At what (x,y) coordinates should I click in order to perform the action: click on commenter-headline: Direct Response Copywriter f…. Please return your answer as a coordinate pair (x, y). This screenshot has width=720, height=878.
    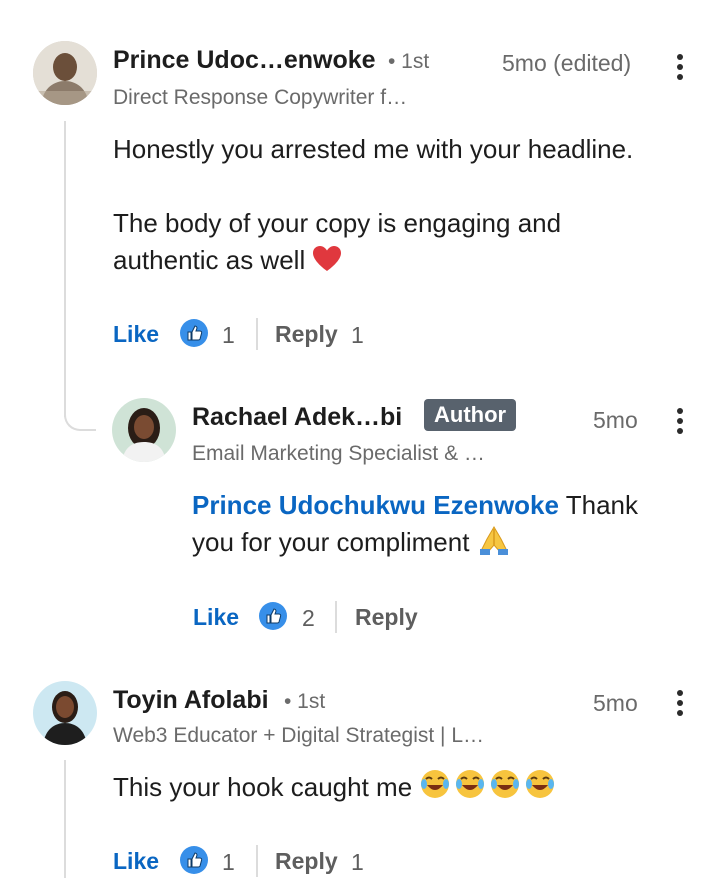
    Looking at the image, I should click on (260, 97).